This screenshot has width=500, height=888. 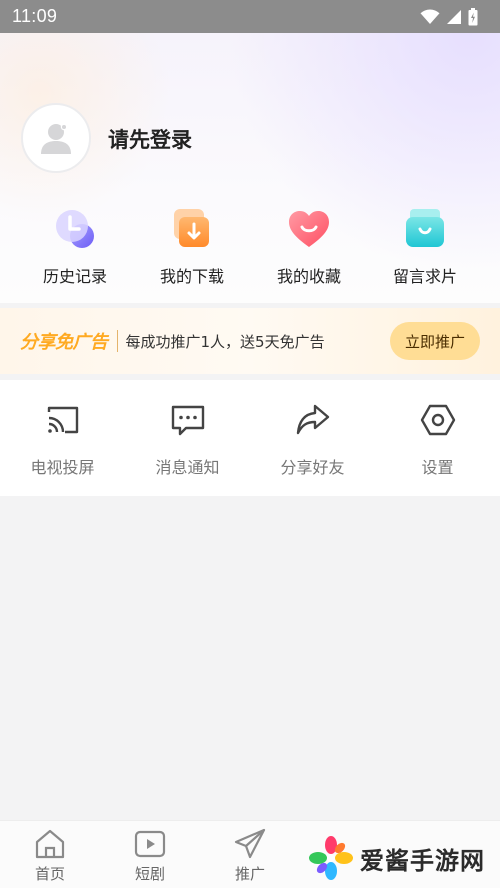 I want to click on message-request-icon, so click(x=425, y=228).